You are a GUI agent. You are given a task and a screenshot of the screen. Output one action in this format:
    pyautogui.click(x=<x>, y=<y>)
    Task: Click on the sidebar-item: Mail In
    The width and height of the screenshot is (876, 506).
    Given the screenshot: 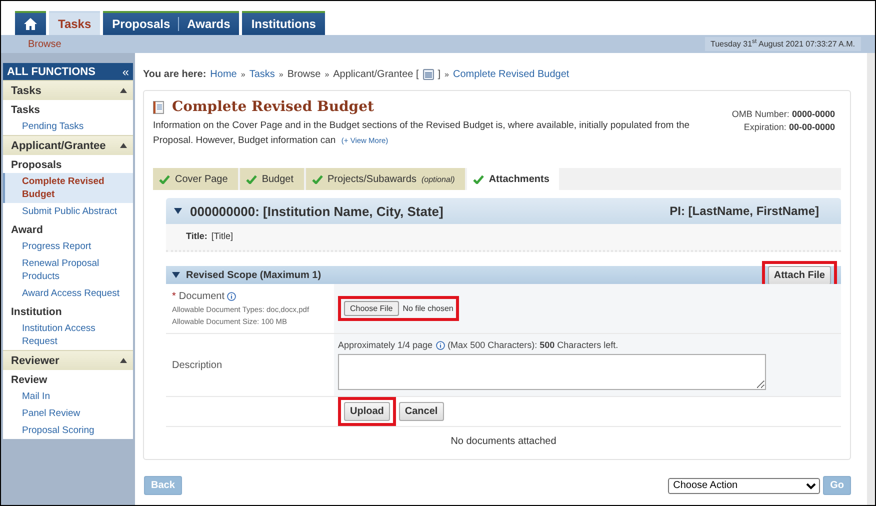 What is the action you would take?
    pyautogui.click(x=68, y=396)
    